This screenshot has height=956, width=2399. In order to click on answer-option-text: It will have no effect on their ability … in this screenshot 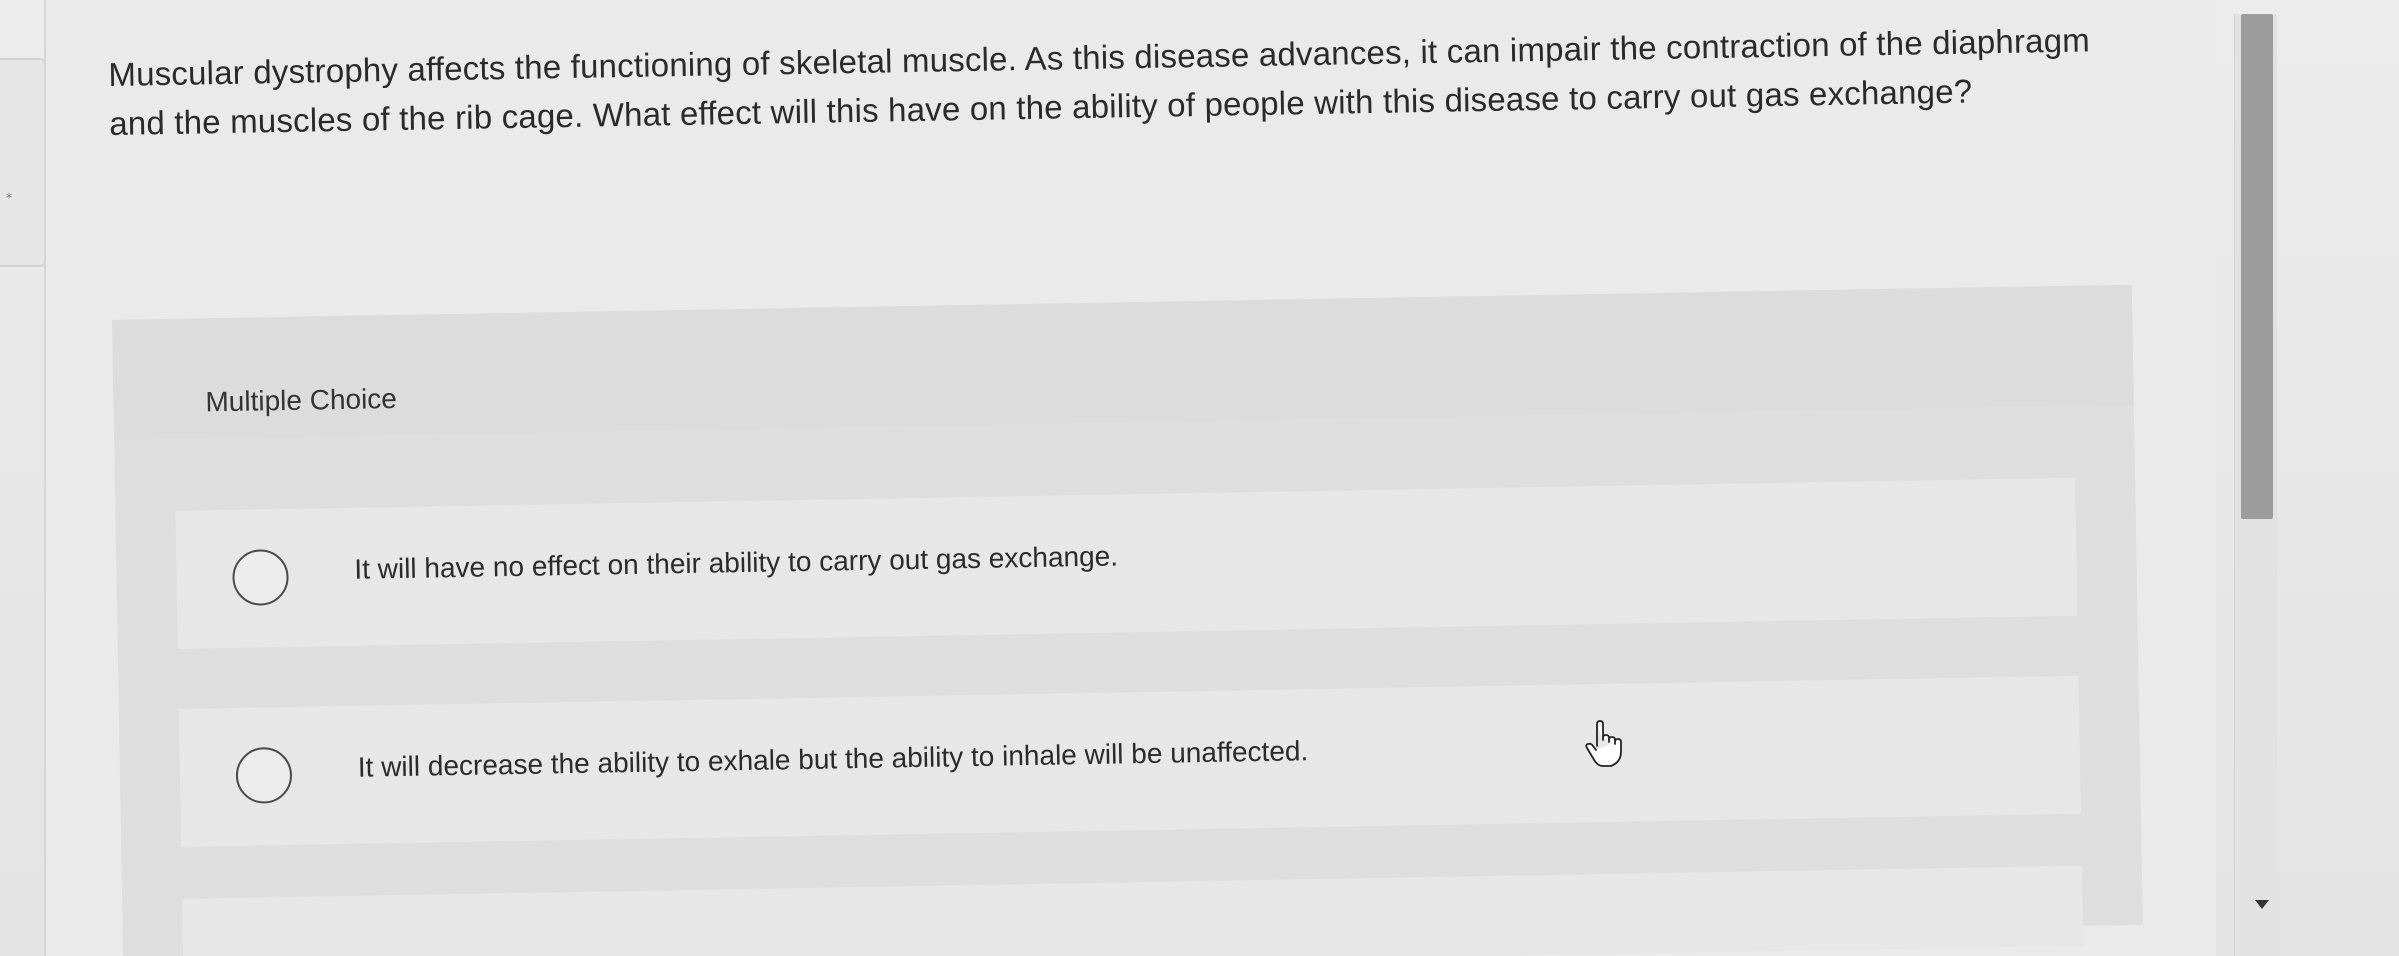, I will do `click(736, 562)`.